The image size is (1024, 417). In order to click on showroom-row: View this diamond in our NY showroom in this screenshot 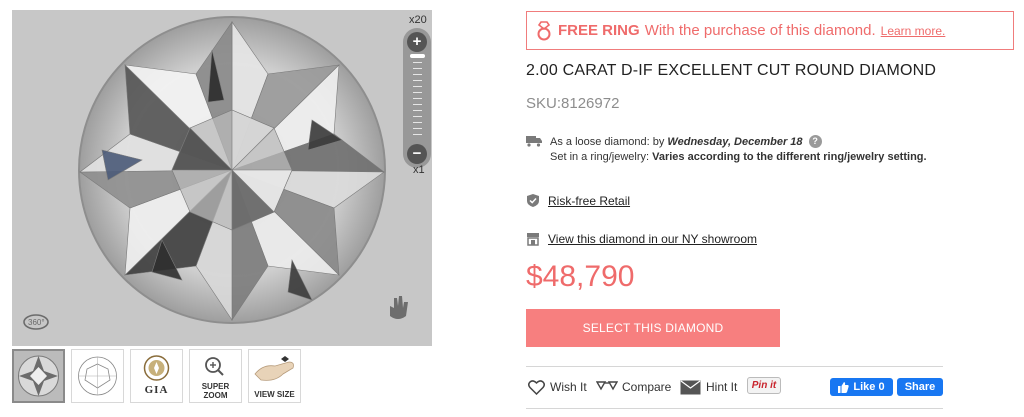, I will do `click(641, 239)`.